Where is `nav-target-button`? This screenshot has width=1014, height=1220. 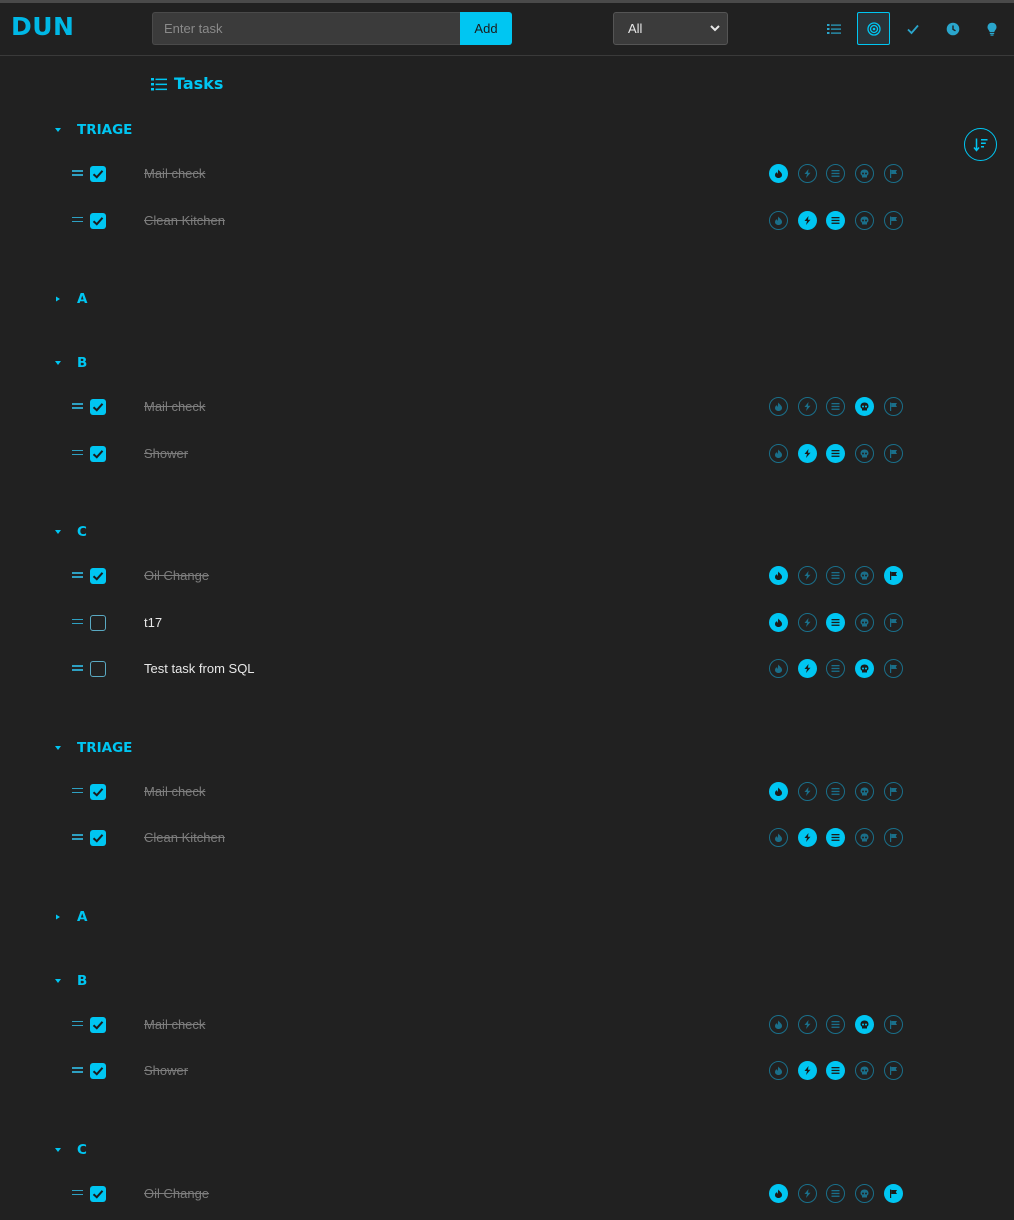 nav-target-button is located at coordinates (873, 28).